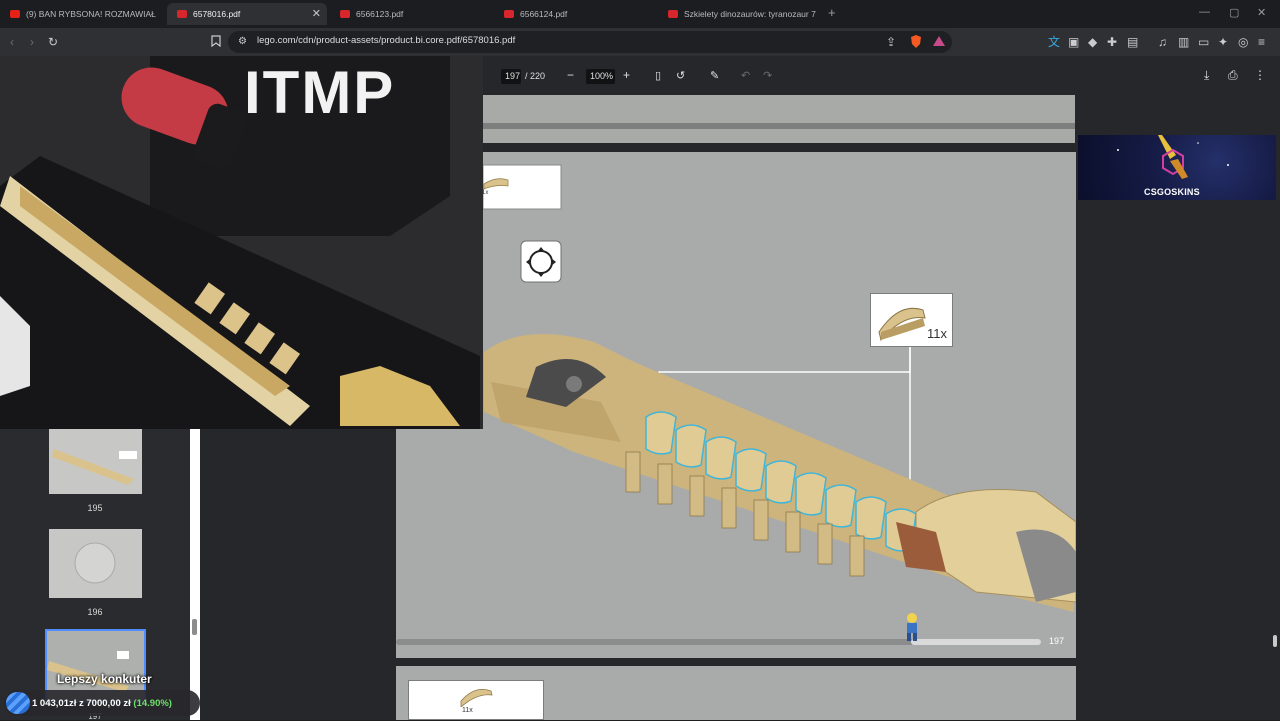 This screenshot has height=721, width=1280. What do you see at coordinates (1234, 12) in the screenshot?
I see `maximize-button: ▢` at bounding box center [1234, 12].